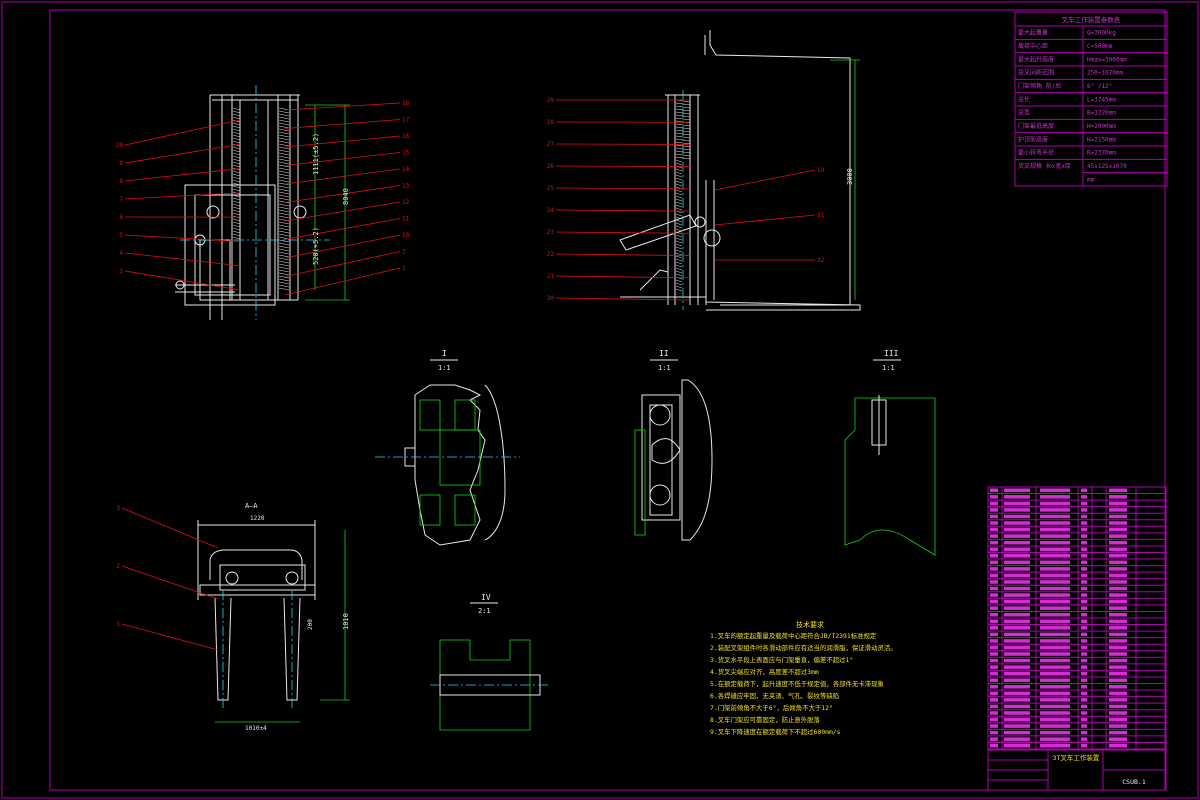 The height and width of the screenshot is (800, 1200). What do you see at coordinates (118, 624) in the screenshot?
I see `section-callout-2: 1` at bounding box center [118, 624].